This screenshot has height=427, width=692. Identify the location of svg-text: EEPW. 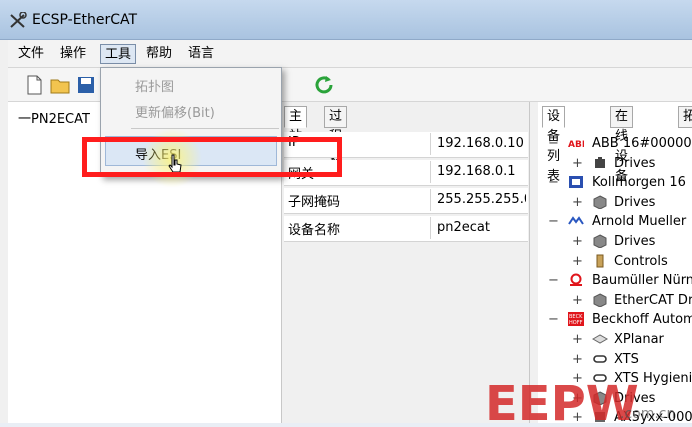
(562, 400).